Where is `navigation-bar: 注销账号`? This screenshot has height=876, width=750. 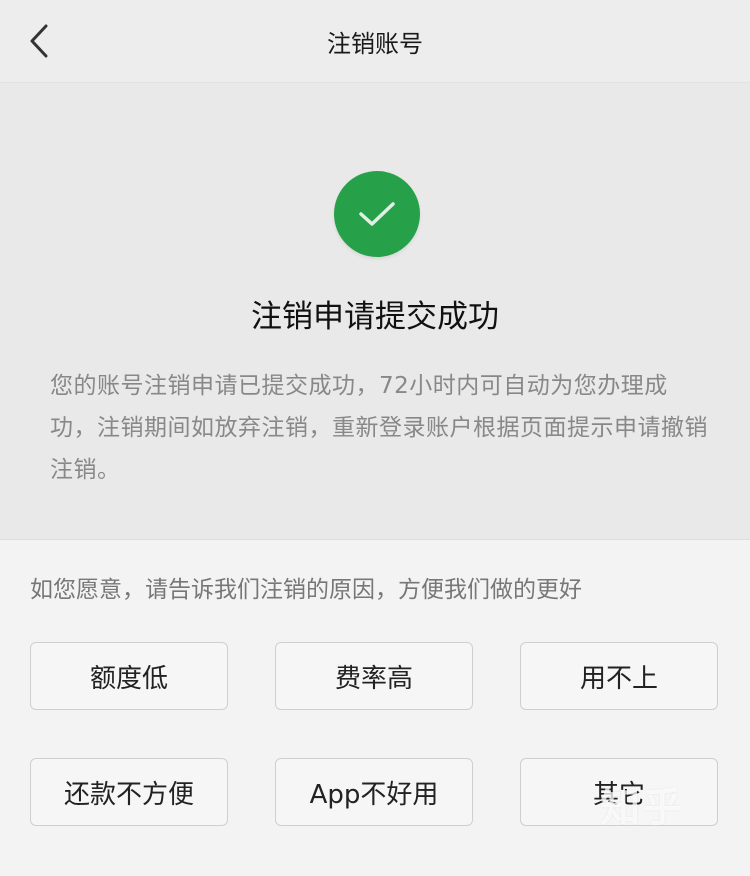 navigation-bar: 注销账号 is located at coordinates (375, 41).